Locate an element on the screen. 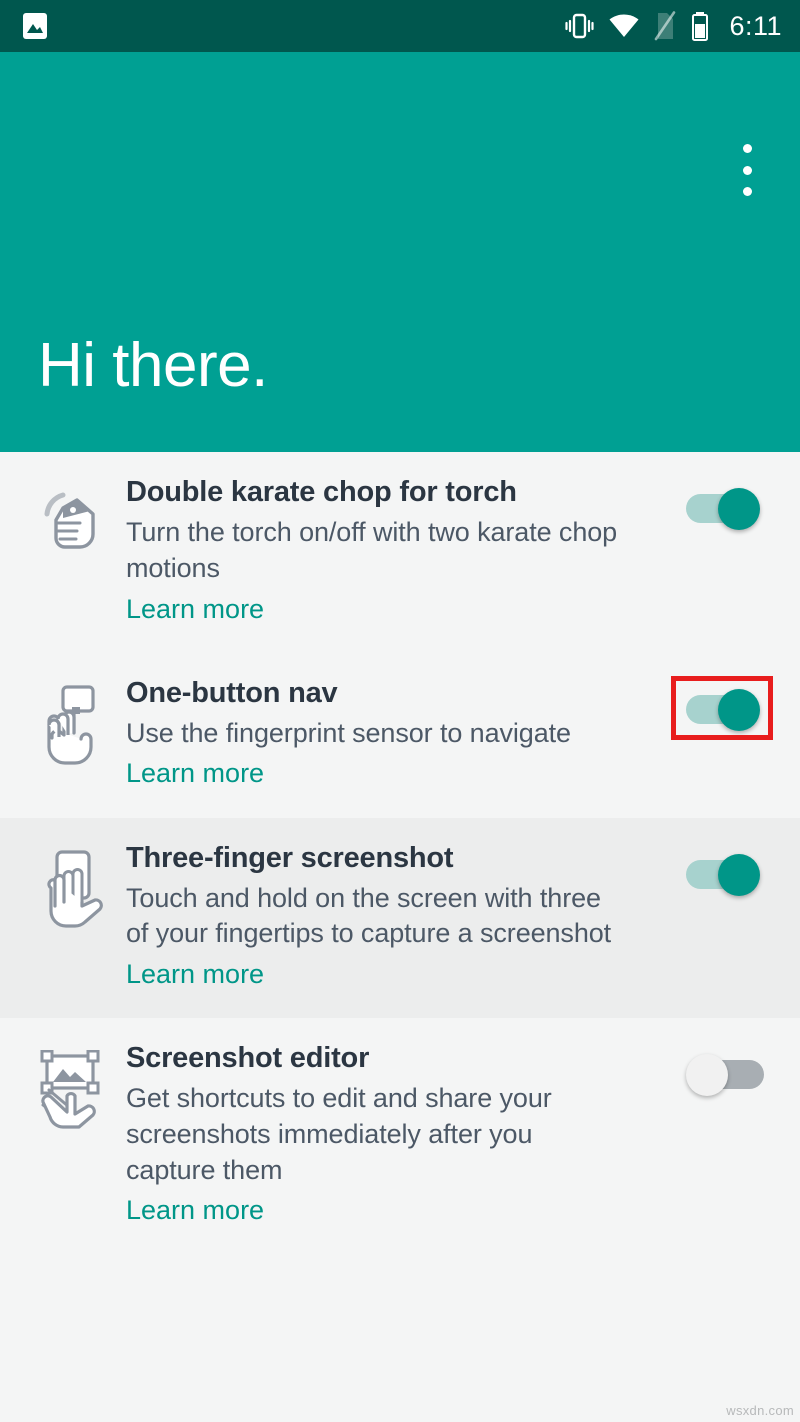 The image size is (800, 1422). status-bar-left is located at coordinates (35, 26).